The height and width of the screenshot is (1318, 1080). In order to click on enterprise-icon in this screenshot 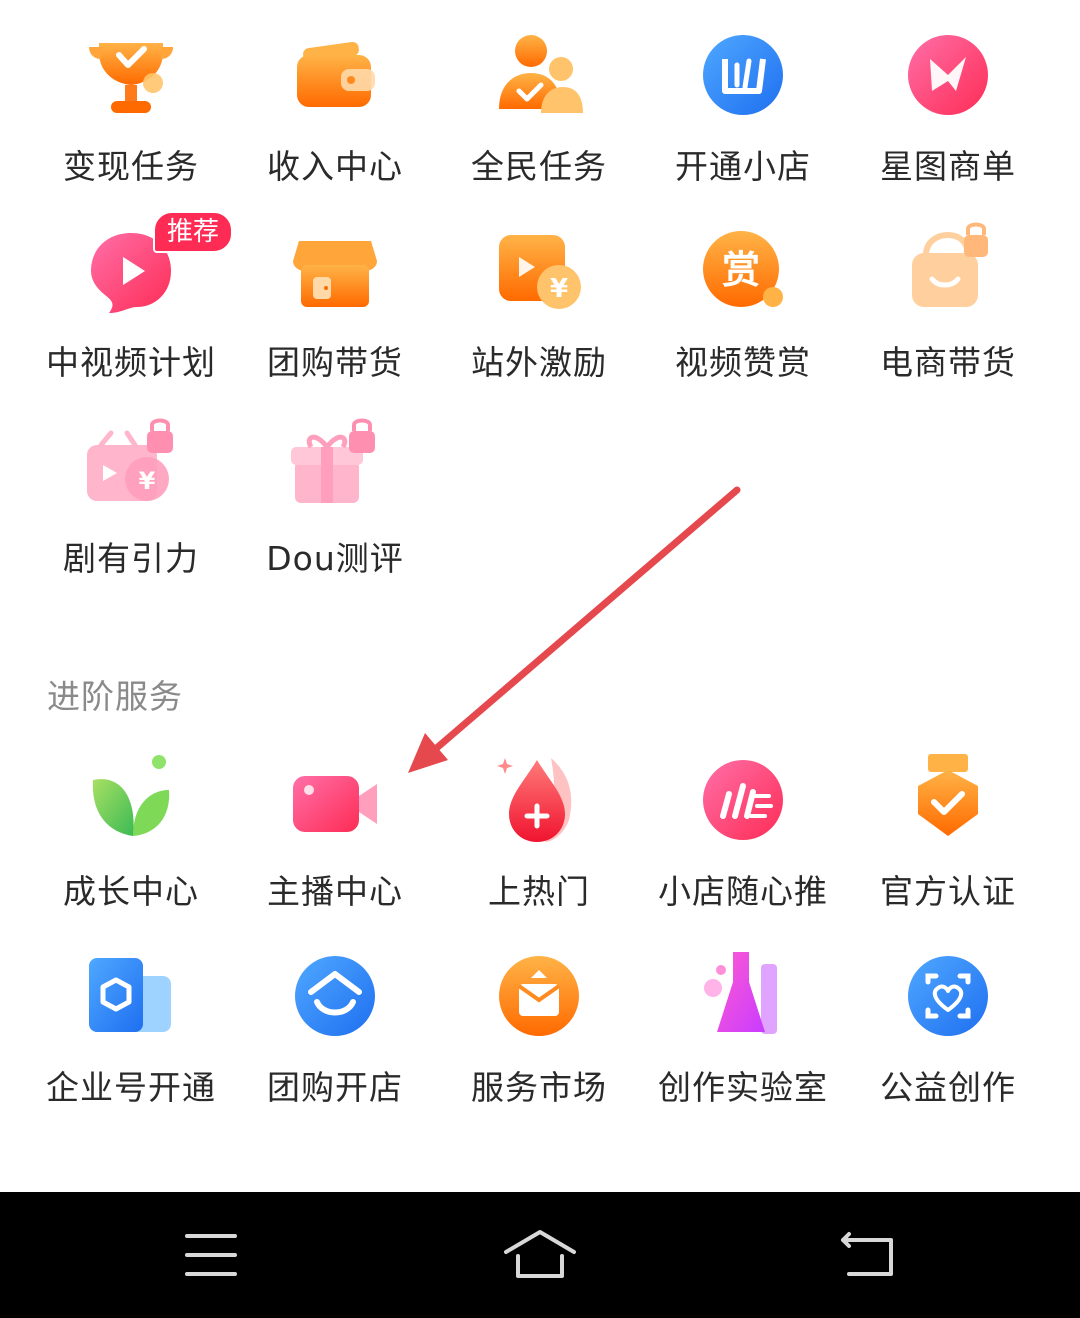, I will do `click(131, 996)`.